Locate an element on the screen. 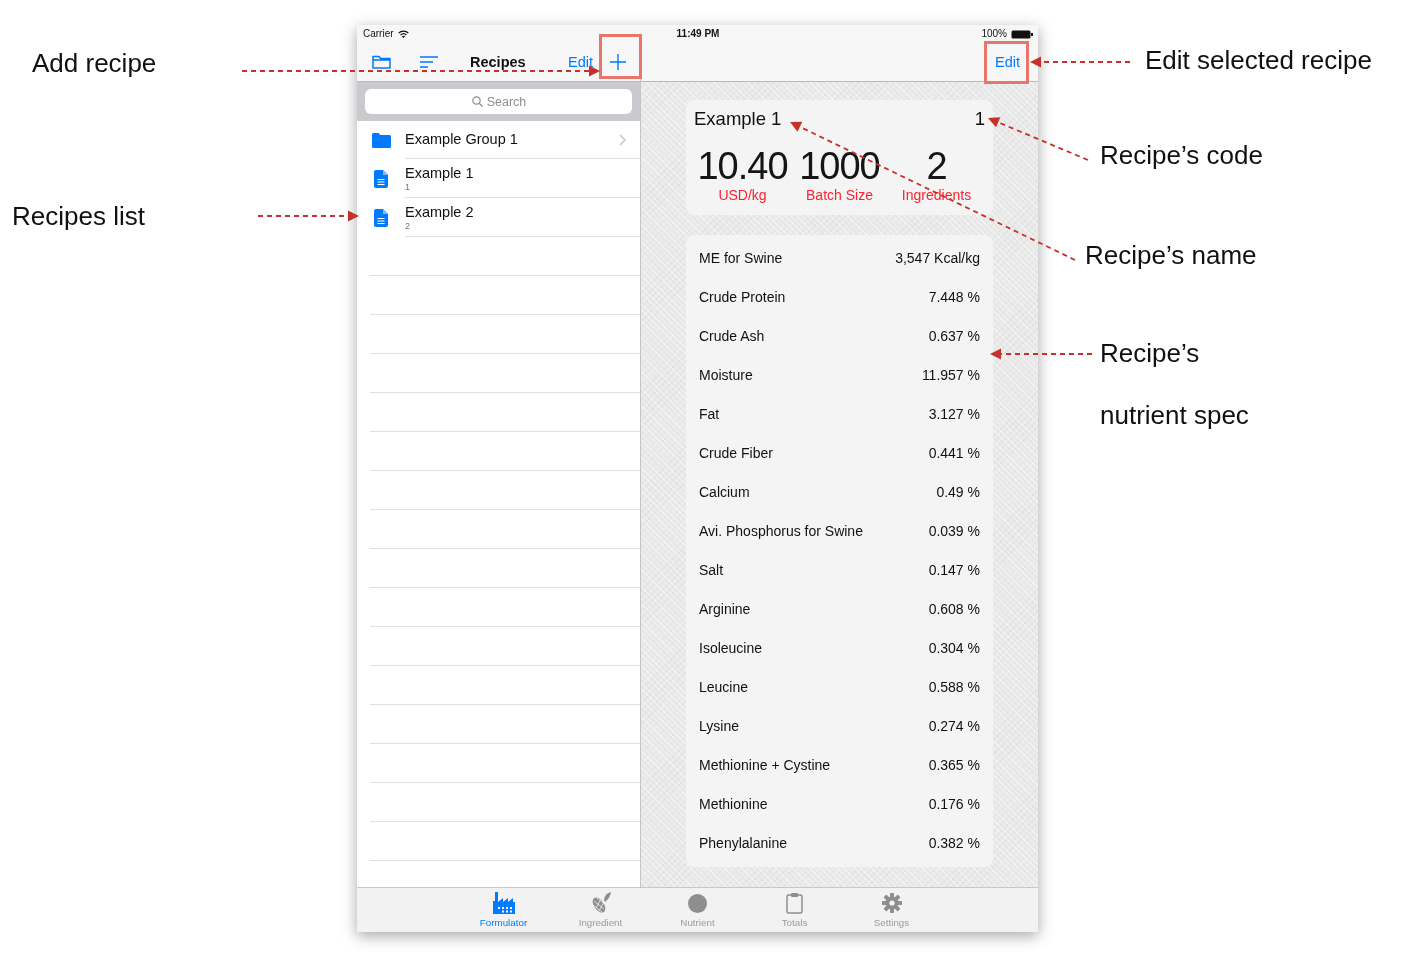 The height and width of the screenshot is (964, 1406). nutrient-name: Calcium is located at coordinates (724, 492).